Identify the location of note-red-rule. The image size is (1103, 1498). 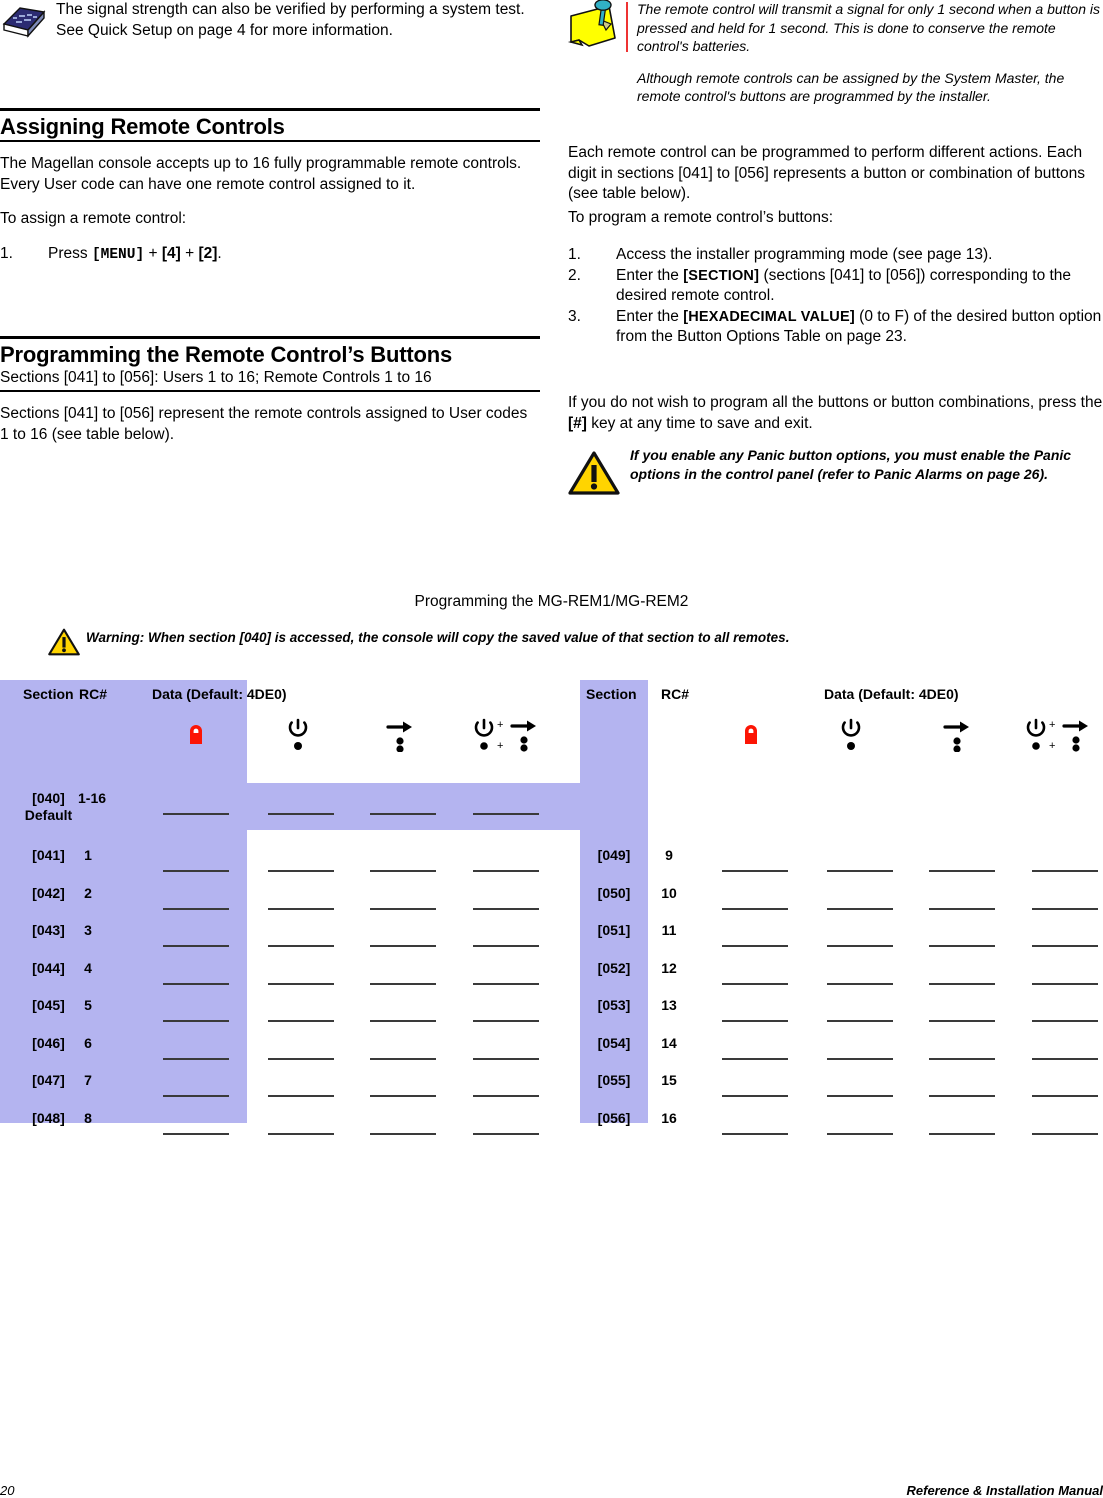
(627, 27).